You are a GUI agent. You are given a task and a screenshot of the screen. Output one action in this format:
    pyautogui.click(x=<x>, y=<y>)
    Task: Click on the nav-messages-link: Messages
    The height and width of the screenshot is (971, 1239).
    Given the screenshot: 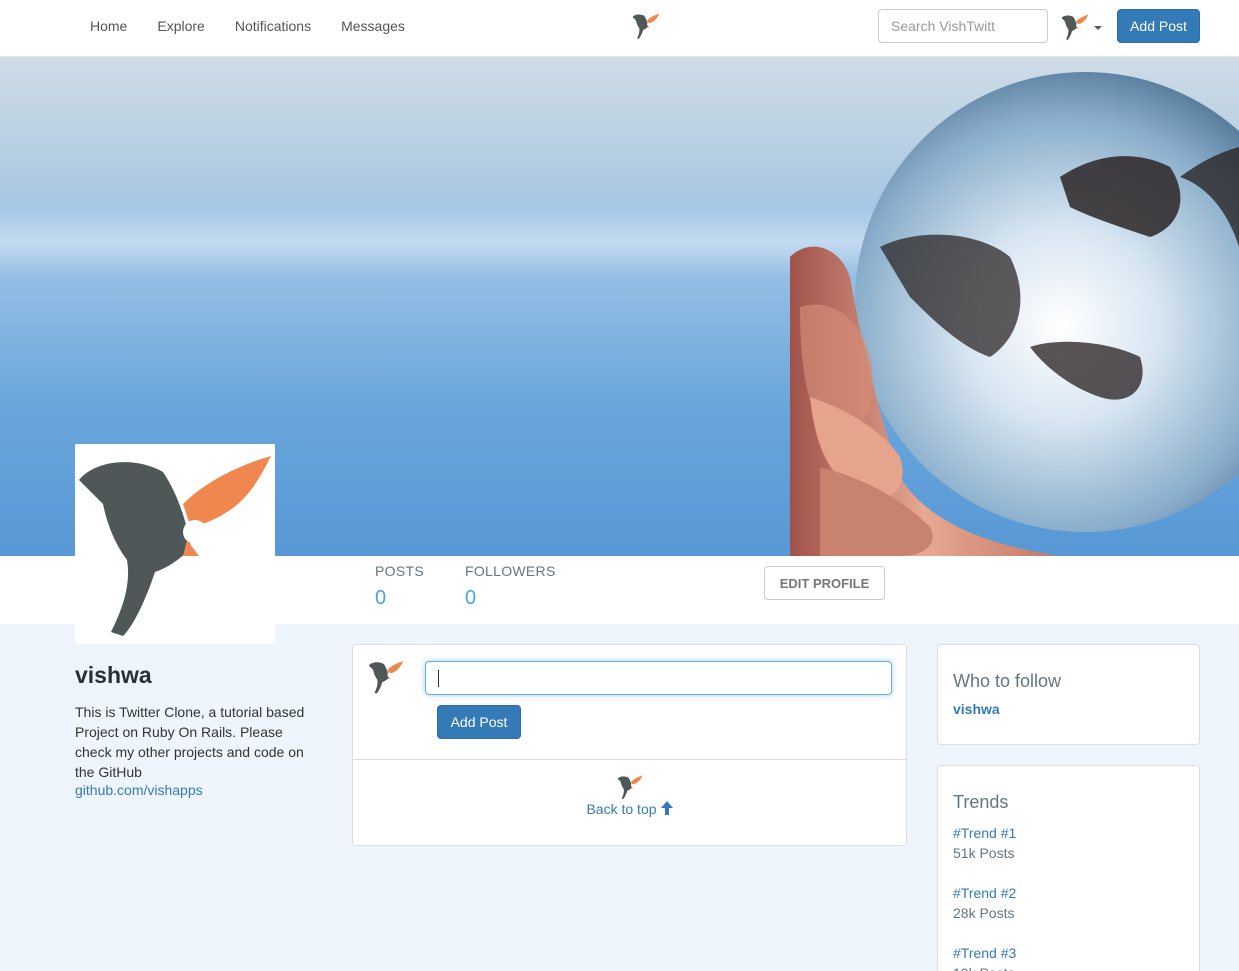 What is the action you would take?
    pyautogui.click(x=373, y=26)
    